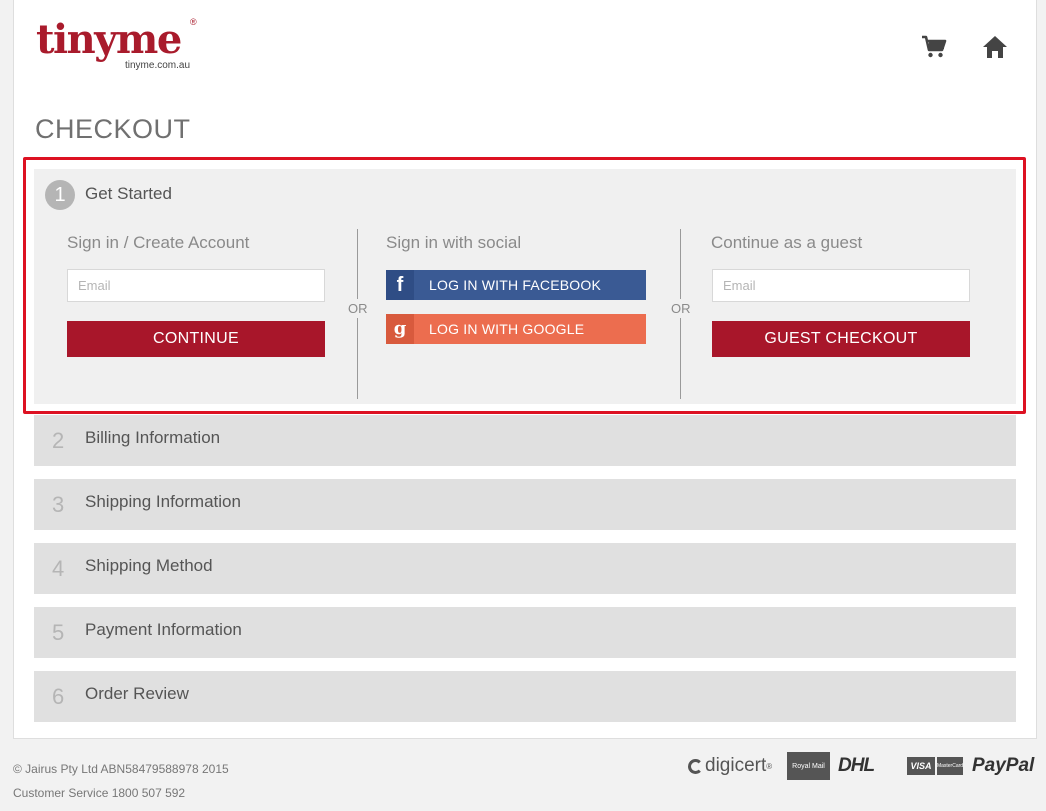 This screenshot has width=1046, height=811. Describe the element at coordinates (525, 440) in the screenshot. I see `step-billing-information: 2 Billing Information` at that location.